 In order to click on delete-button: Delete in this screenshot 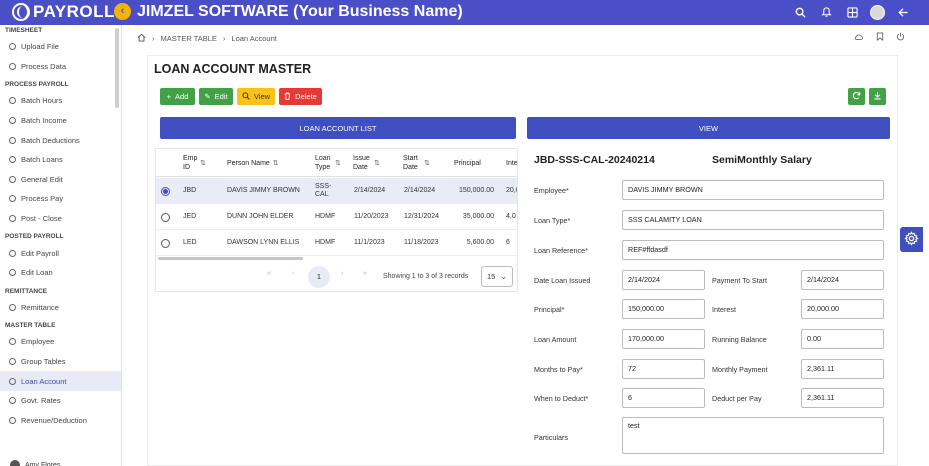, I will do `click(300, 96)`.